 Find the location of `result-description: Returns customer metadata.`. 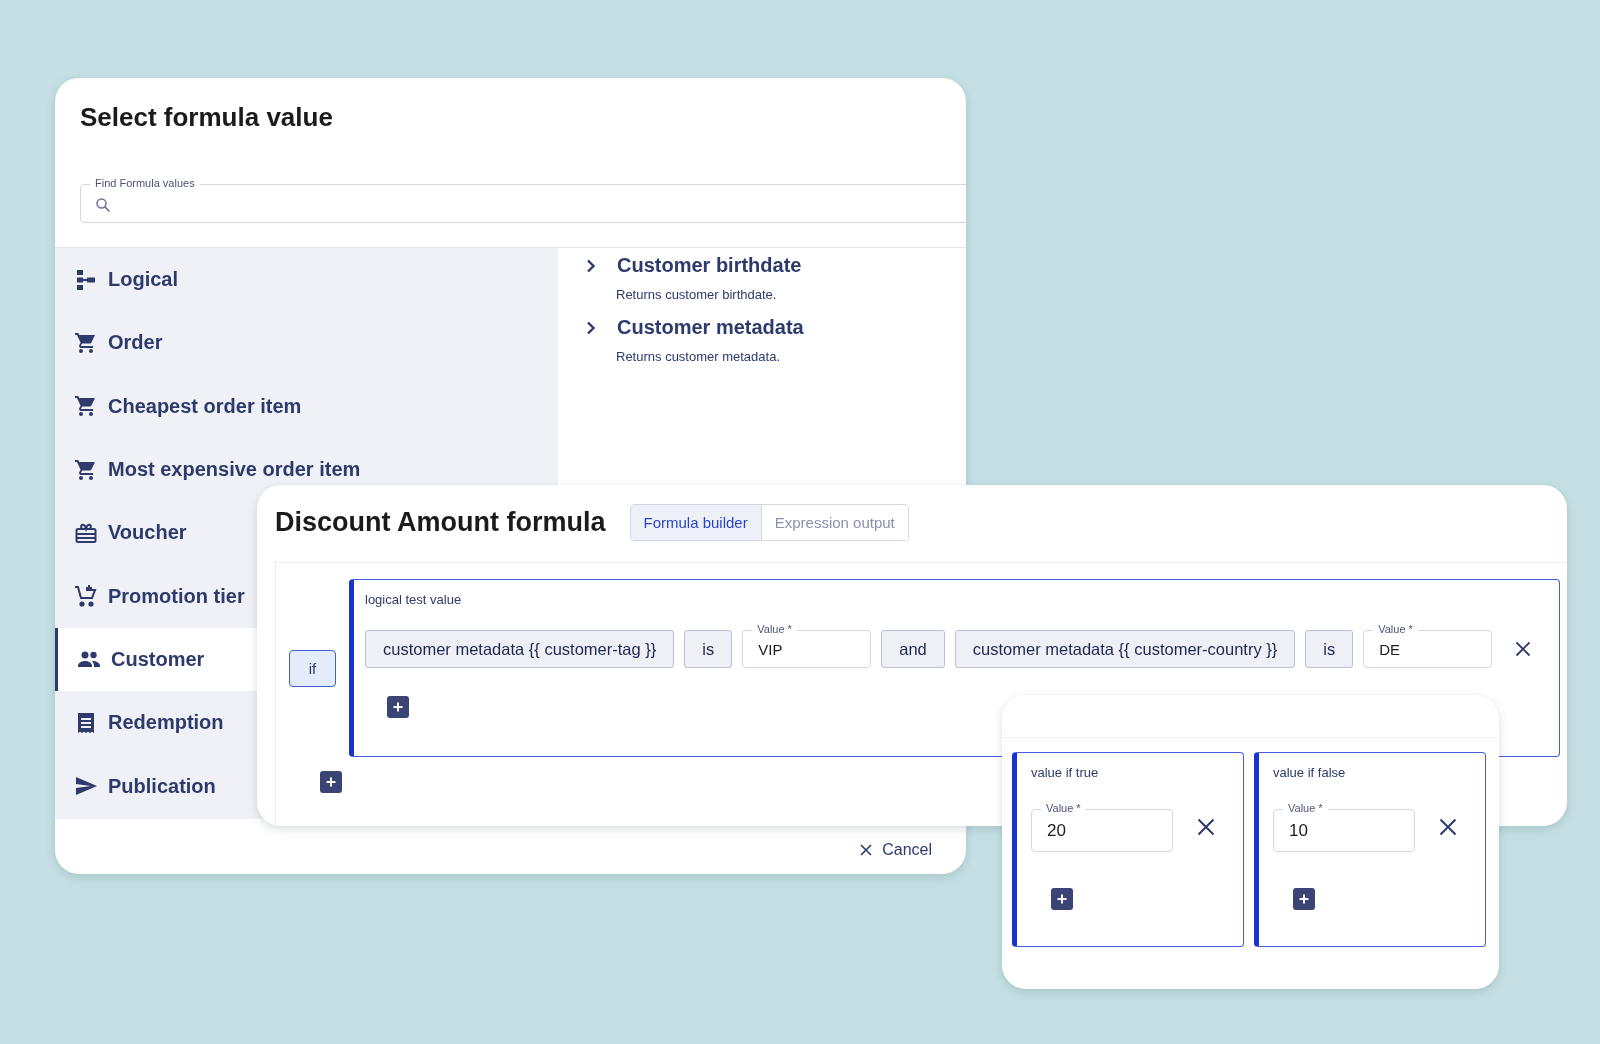

result-description: Returns customer metadata. is located at coordinates (699, 356).